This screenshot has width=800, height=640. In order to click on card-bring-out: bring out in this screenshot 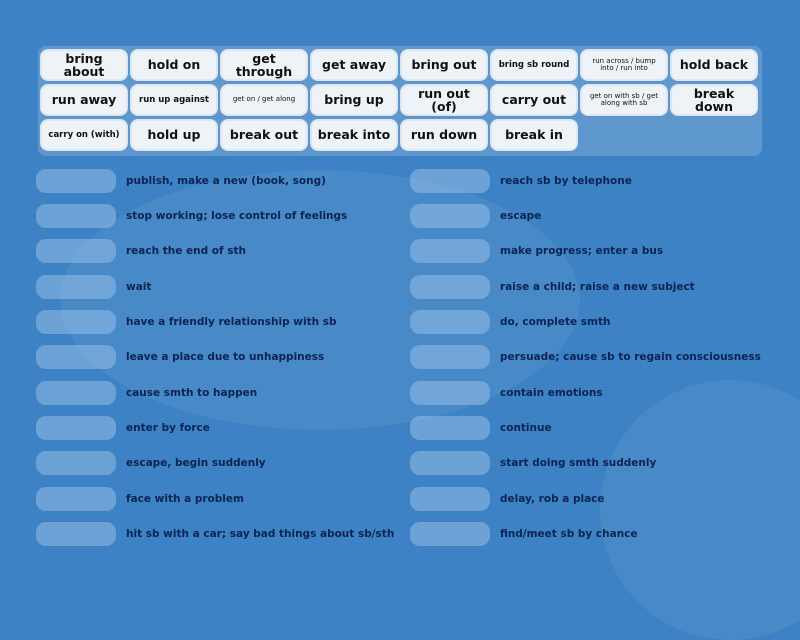, I will do `click(444, 65)`.